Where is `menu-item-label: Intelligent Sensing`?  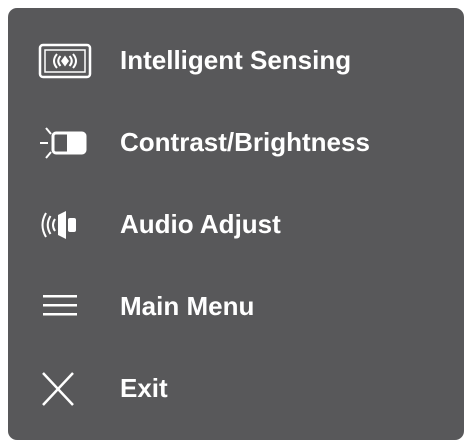
menu-item-label: Intelligent Sensing is located at coordinates (236, 60).